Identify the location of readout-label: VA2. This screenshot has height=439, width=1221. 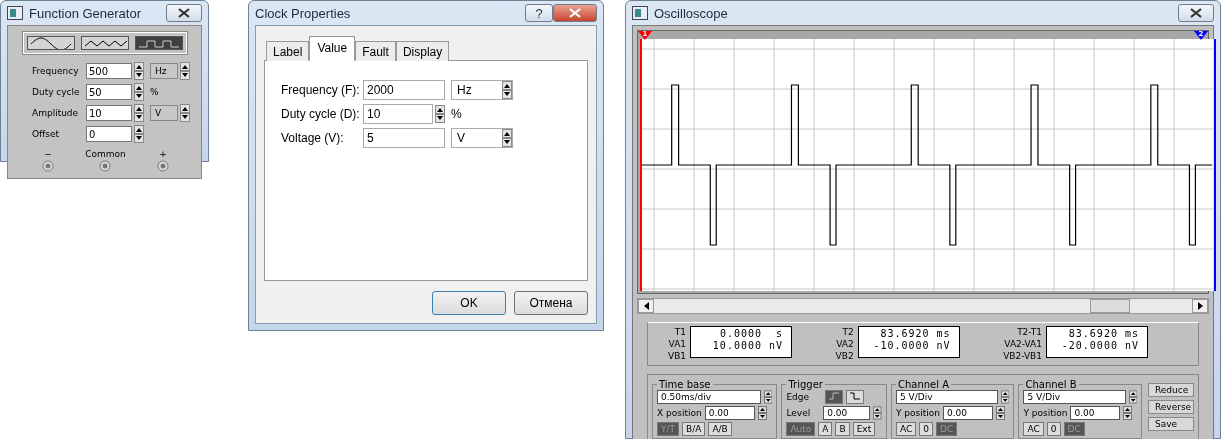
(845, 344).